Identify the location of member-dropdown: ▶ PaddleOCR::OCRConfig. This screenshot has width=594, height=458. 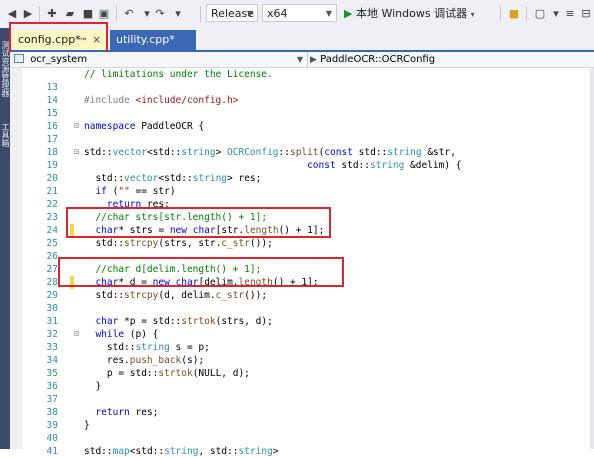
(450, 59).